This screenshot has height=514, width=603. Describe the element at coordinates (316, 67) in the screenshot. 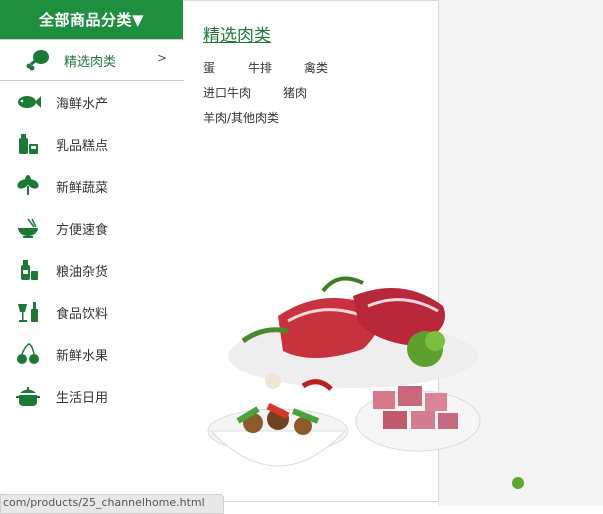

I see `submenu-link-poultry: 禽类` at that location.